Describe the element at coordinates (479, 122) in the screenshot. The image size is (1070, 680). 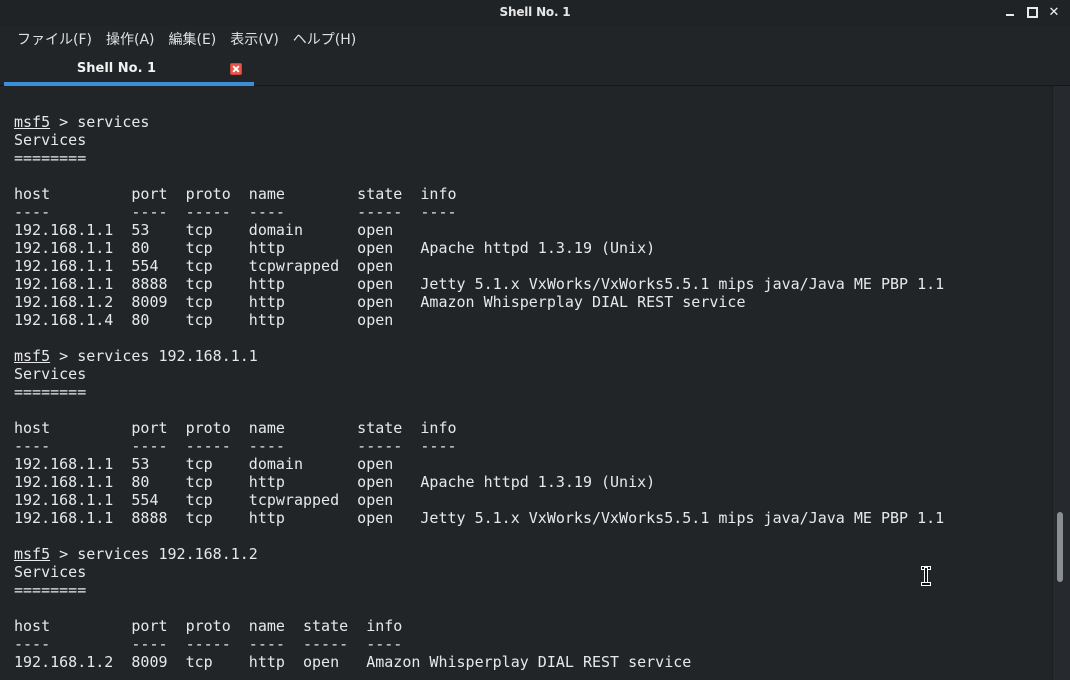
I see `terminal-line: msf5 > services` at that location.